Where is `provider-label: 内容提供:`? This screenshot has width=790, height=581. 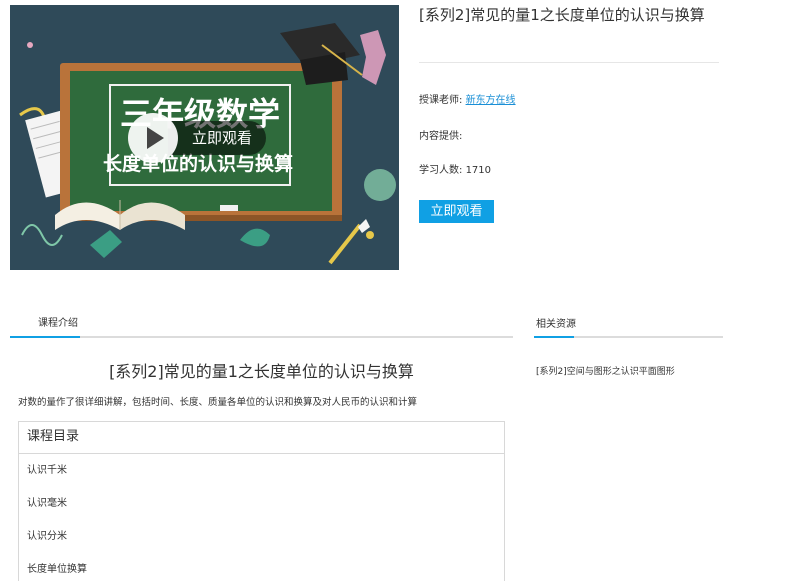
provider-label: 内容提供: is located at coordinates (441, 136).